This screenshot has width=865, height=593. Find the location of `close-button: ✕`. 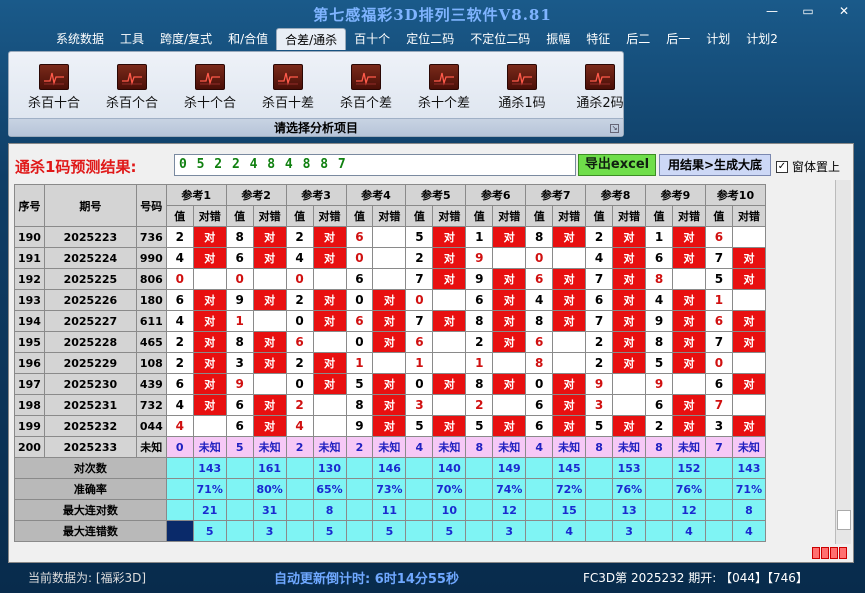

close-button: ✕ is located at coordinates (844, 11).